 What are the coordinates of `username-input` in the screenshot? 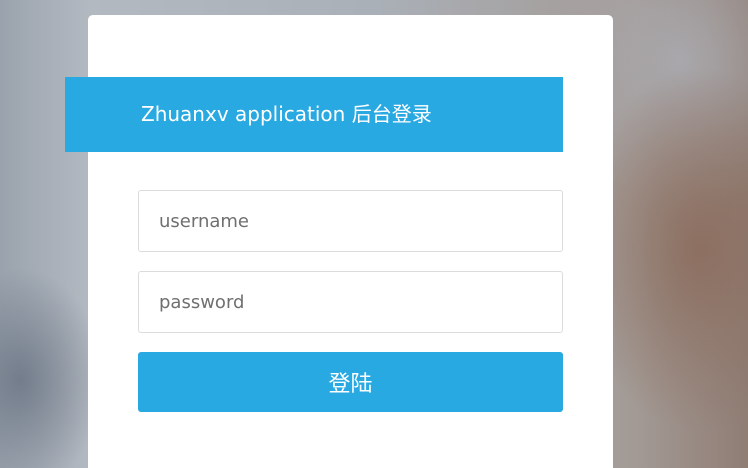 It's located at (350, 221).